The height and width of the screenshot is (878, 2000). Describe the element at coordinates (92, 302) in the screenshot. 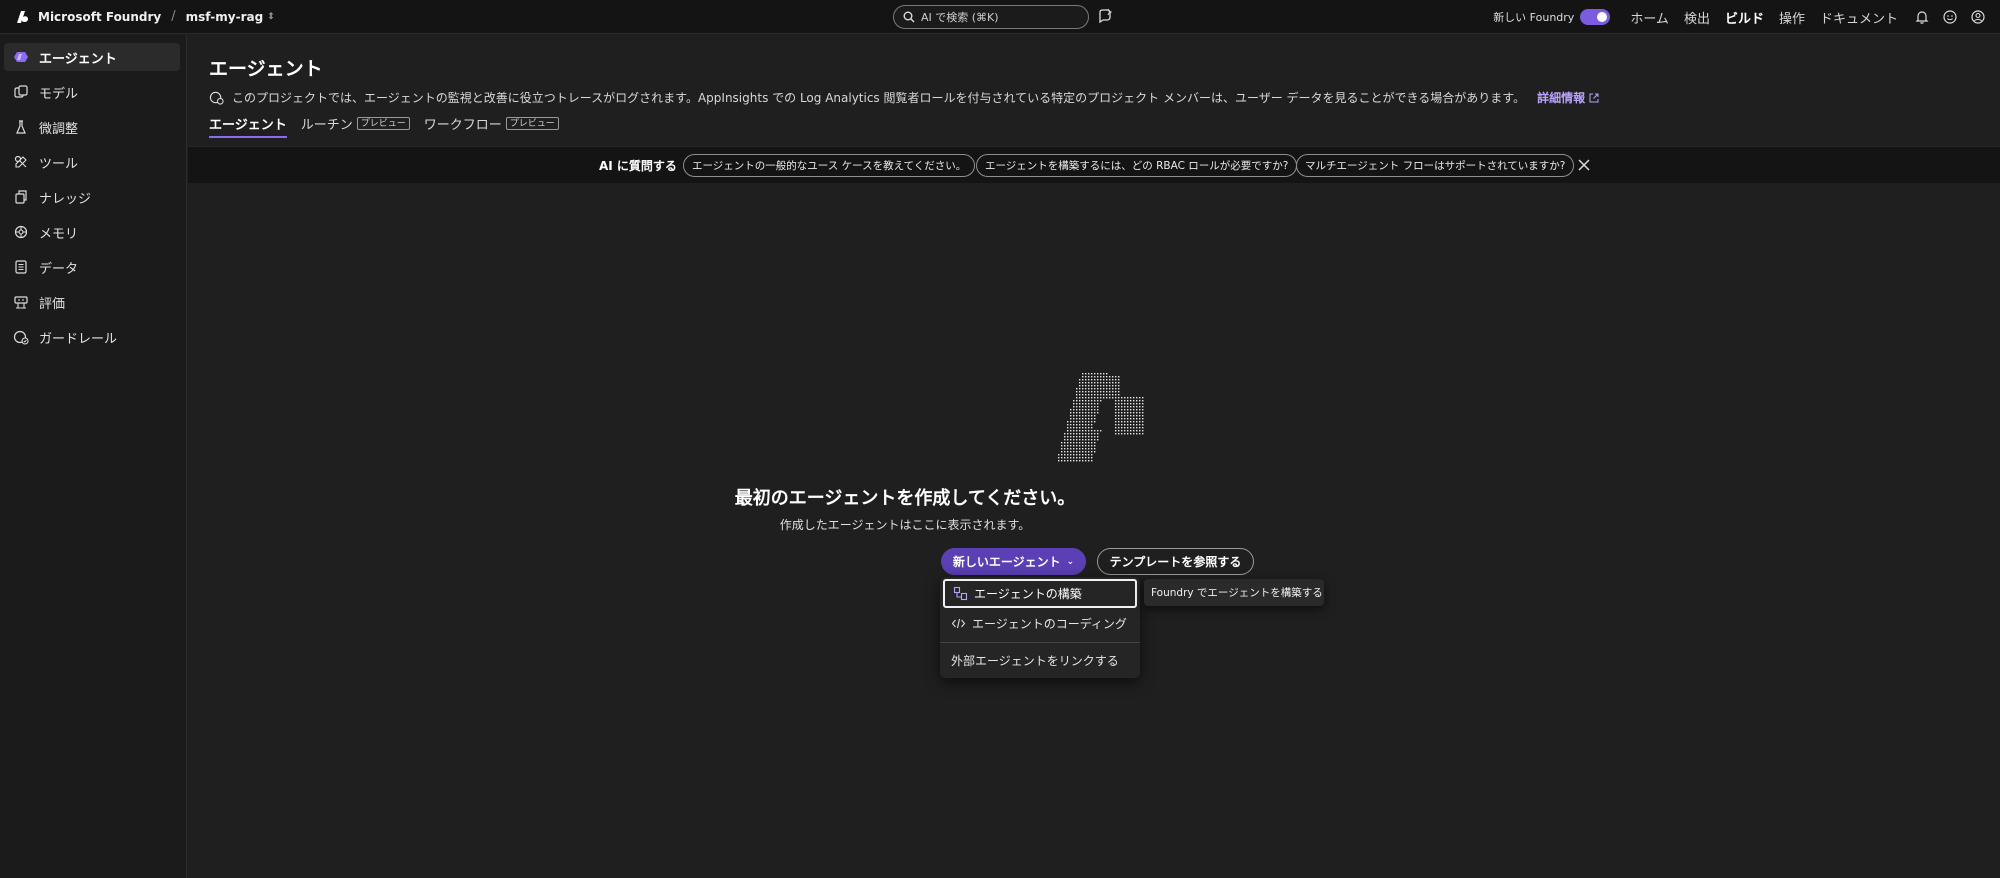

I see `sidebar-item-evaluation: 評価` at that location.